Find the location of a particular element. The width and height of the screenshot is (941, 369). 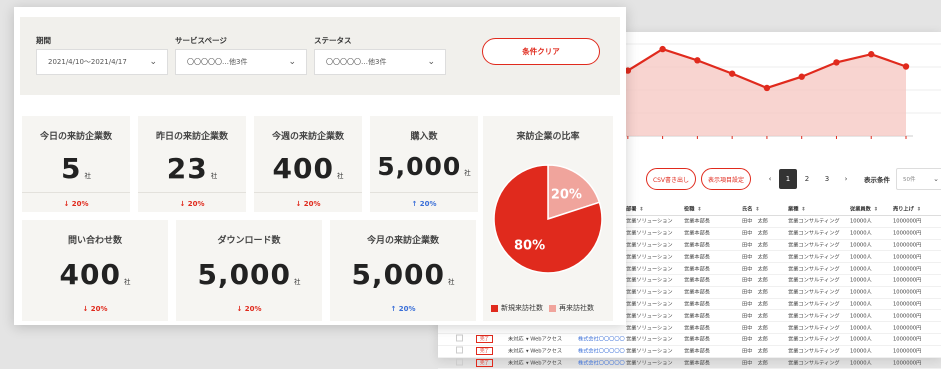

kpi-card-month: 今月の来訪企業数 5,000 社 ↑ 20% is located at coordinates (403, 270).